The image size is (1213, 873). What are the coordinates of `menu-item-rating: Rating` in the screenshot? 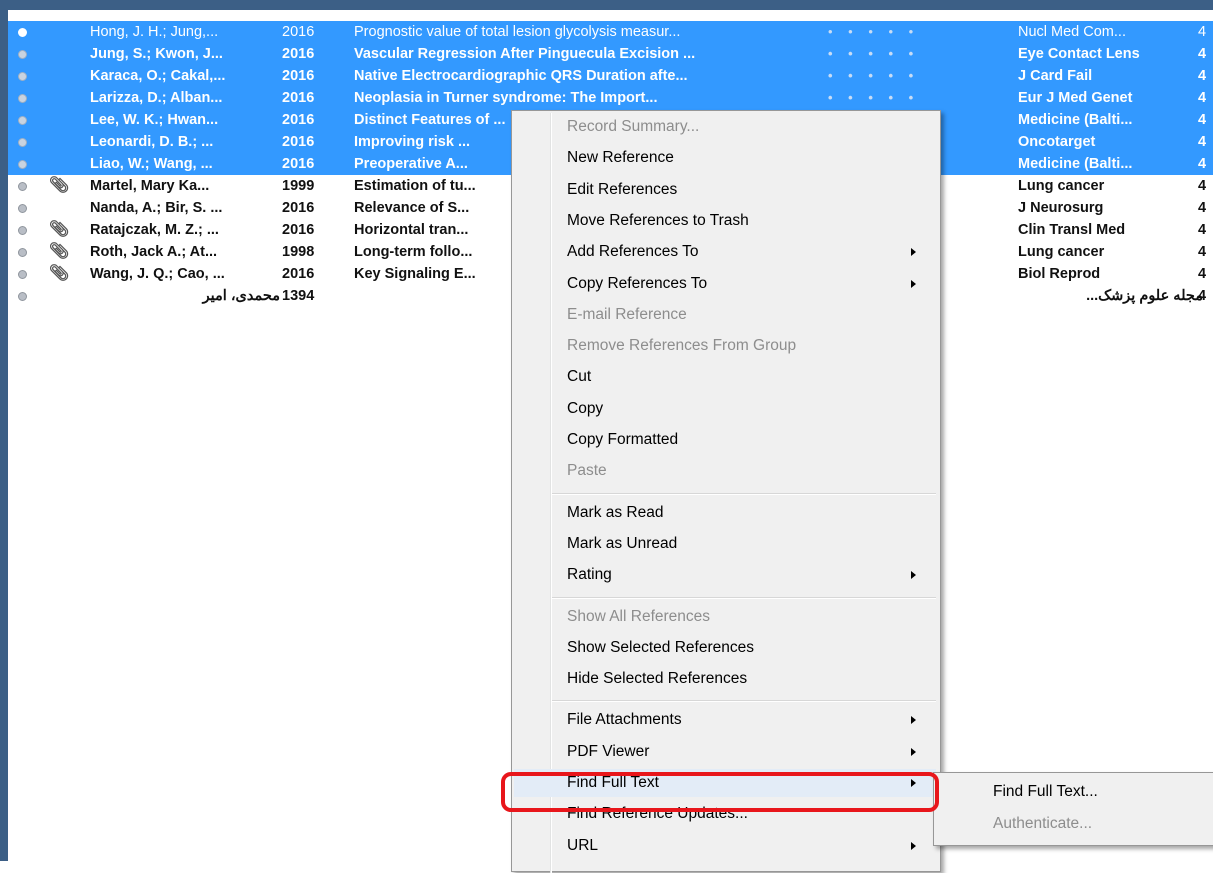 It's located at (725, 575).